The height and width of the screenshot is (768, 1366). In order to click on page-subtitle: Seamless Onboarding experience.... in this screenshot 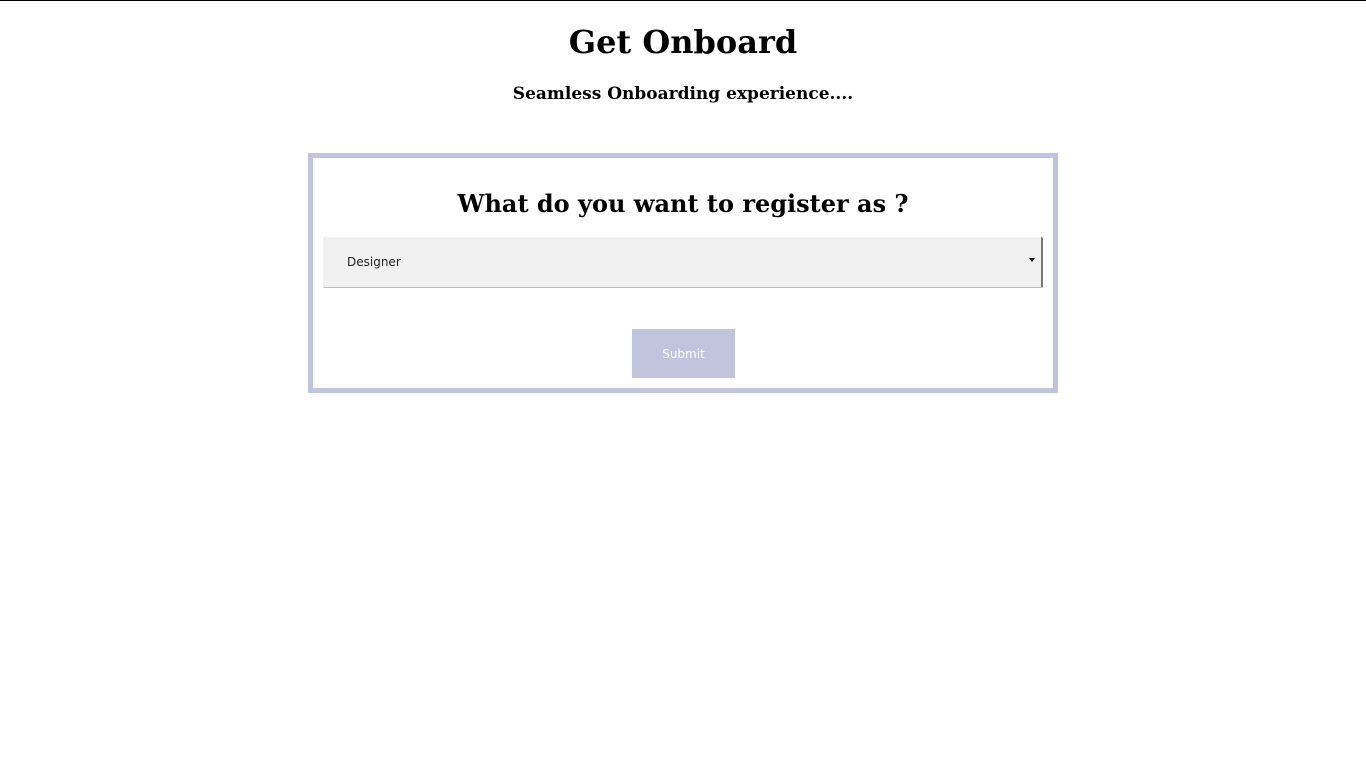, I will do `click(683, 94)`.